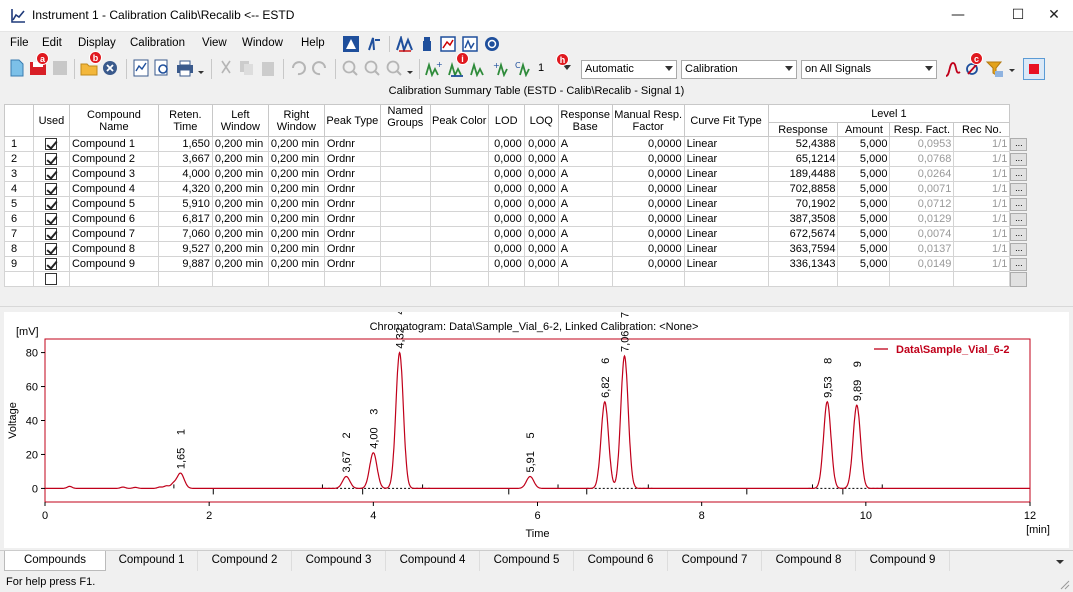 Image resolution: width=1073 pixels, height=592 pixels. Describe the element at coordinates (394, 68) in the screenshot. I see `zoom-icon` at that location.